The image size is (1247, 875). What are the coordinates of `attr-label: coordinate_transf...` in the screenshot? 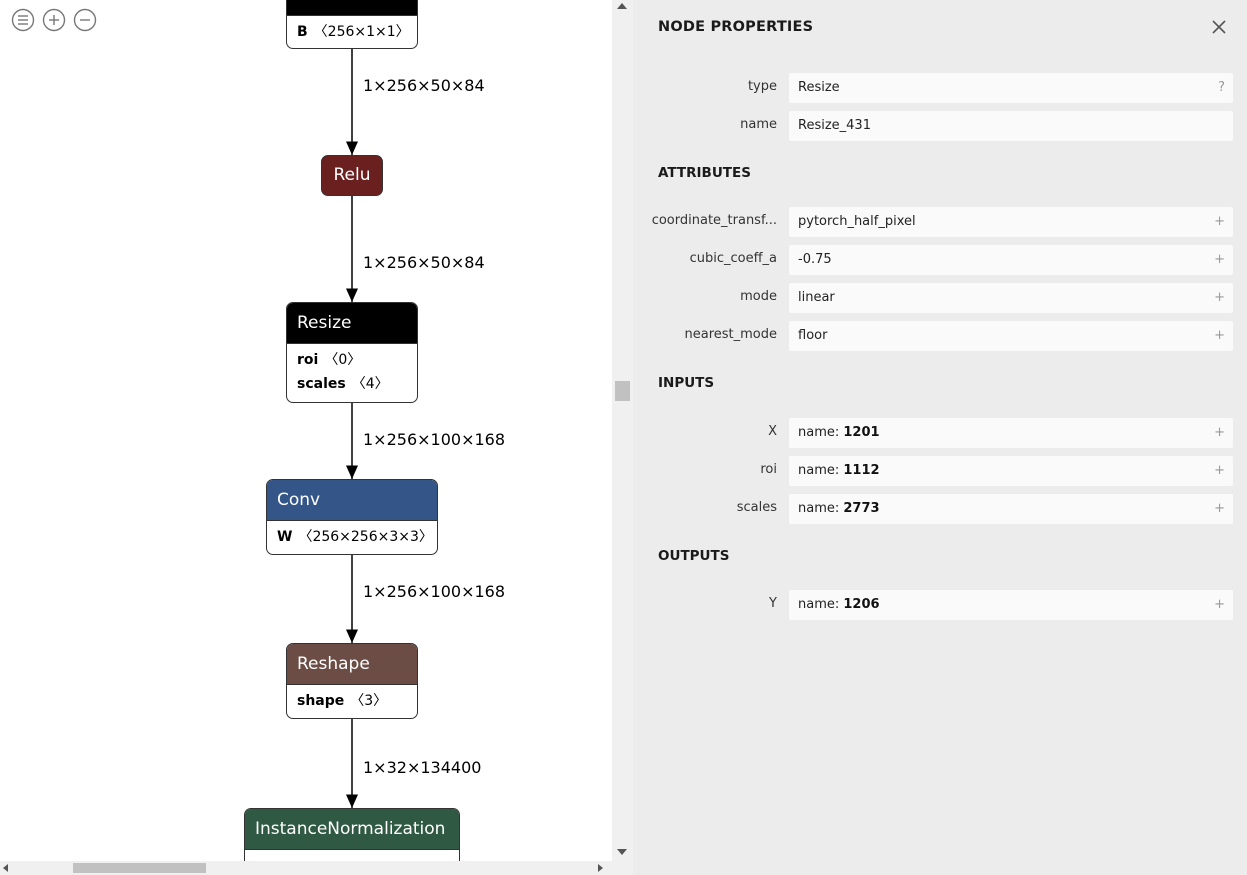 It's located at (714, 220).